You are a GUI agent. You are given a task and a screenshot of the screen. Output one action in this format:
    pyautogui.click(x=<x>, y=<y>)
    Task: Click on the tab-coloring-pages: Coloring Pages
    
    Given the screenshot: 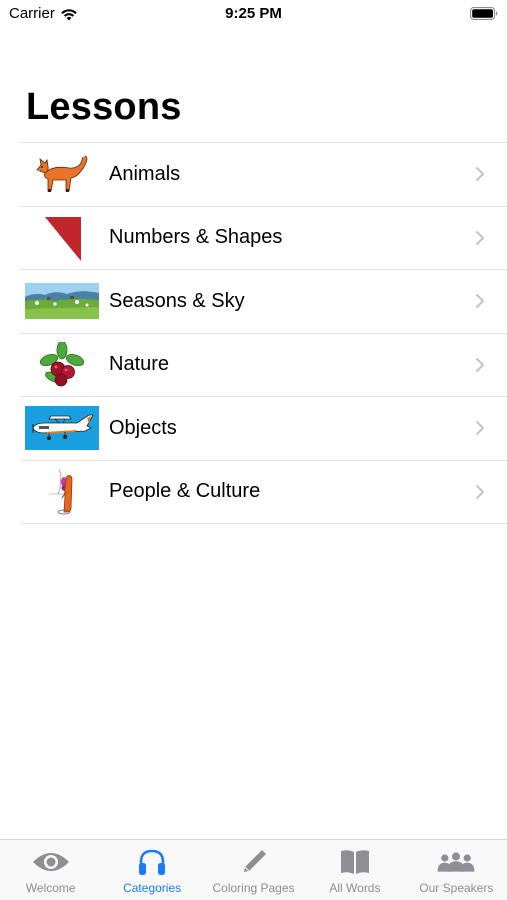 What is the action you would take?
    pyautogui.click(x=253, y=870)
    